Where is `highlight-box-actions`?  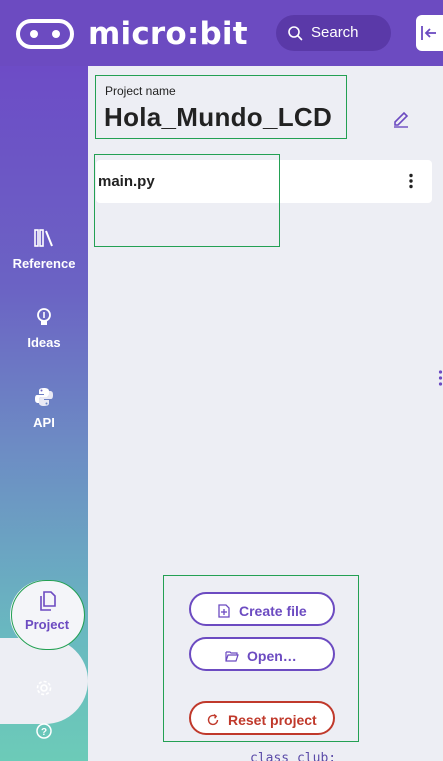
highlight-box-actions is located at coordinates (261, 658).